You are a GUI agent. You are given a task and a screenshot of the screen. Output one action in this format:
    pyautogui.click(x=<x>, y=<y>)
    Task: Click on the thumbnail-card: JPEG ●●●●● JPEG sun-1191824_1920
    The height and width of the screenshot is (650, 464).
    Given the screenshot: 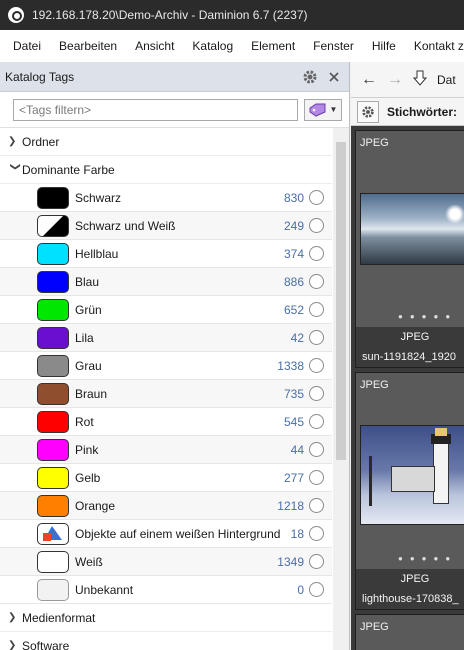 What is the action you would take?
    pyautogui.click(x=409, y=249)
    